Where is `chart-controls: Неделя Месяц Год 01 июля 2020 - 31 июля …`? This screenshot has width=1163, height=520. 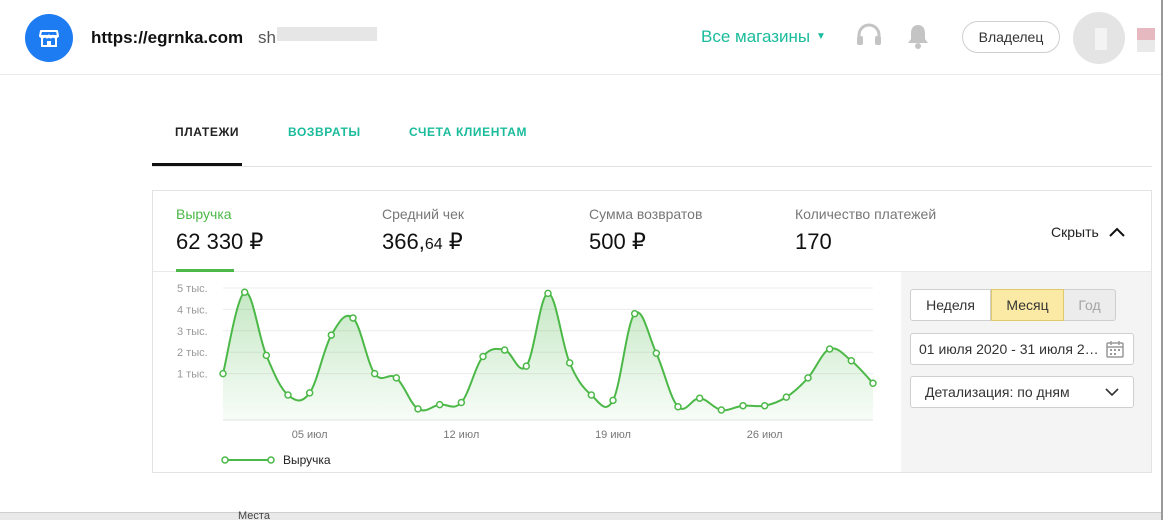
chart-controls: Неделя Месяц Год 01 июля 2020 - 31 июля … is located at coordinates (1026, 372).